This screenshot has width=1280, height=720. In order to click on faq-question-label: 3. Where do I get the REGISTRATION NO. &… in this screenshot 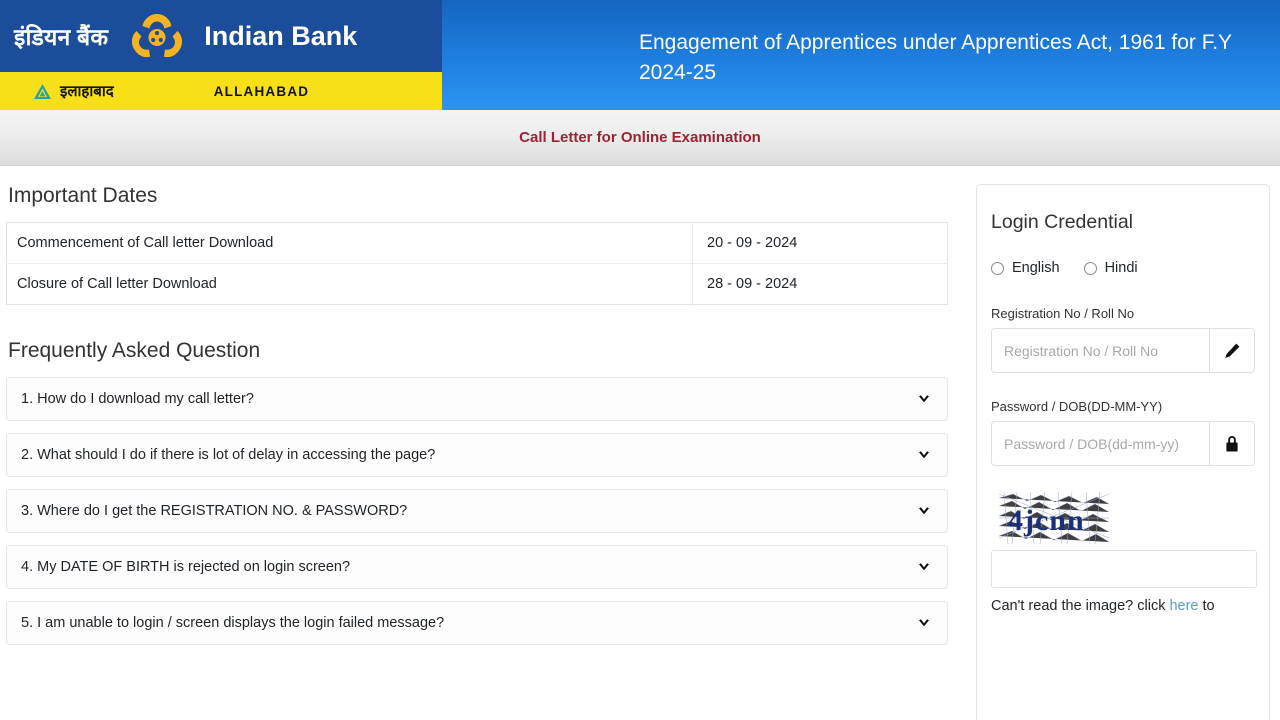, I will do `click(214, 511)`.